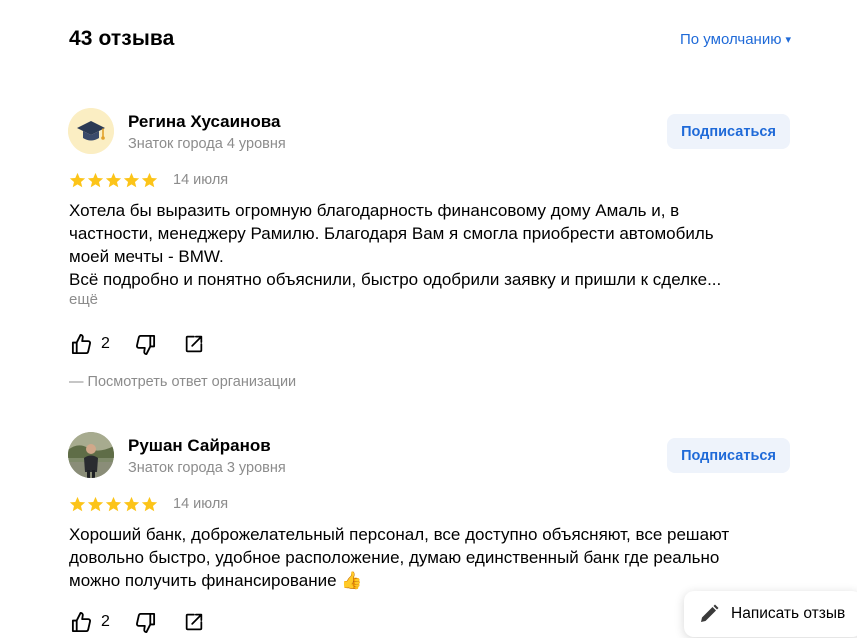  Describe the element at coordinates (83, 299) in the screenshot. I see `read-more-link: ещё` at that location.